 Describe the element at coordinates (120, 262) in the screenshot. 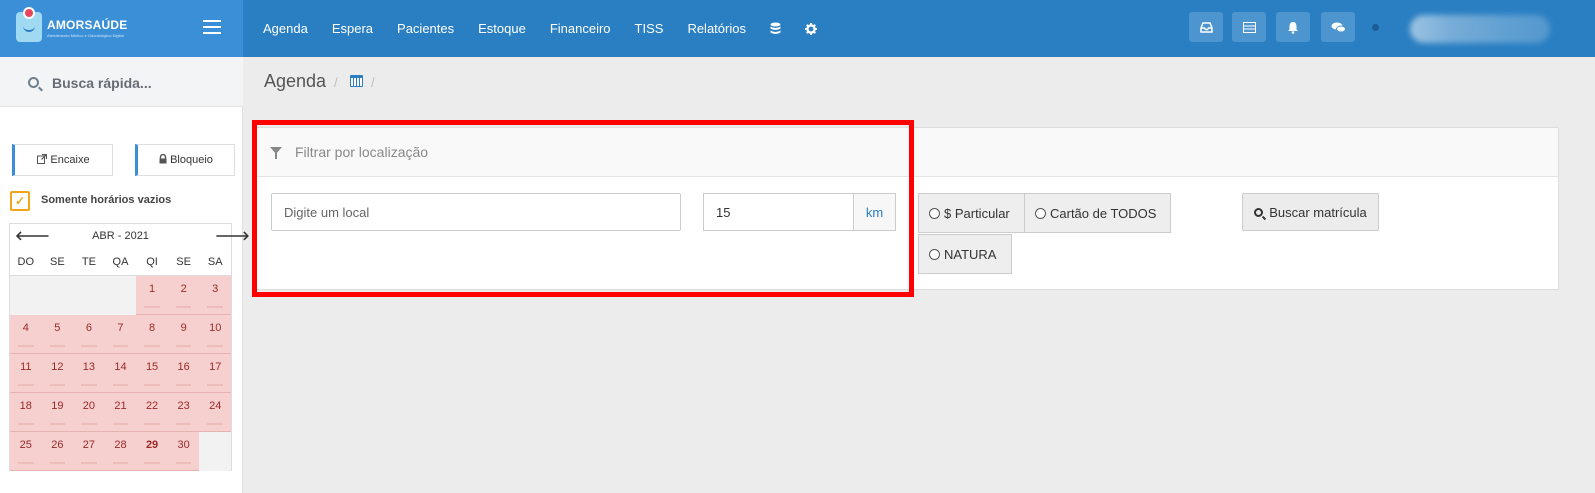

I see `calendar-weekdays: DO SE TE QA QI SE SA` at that location.